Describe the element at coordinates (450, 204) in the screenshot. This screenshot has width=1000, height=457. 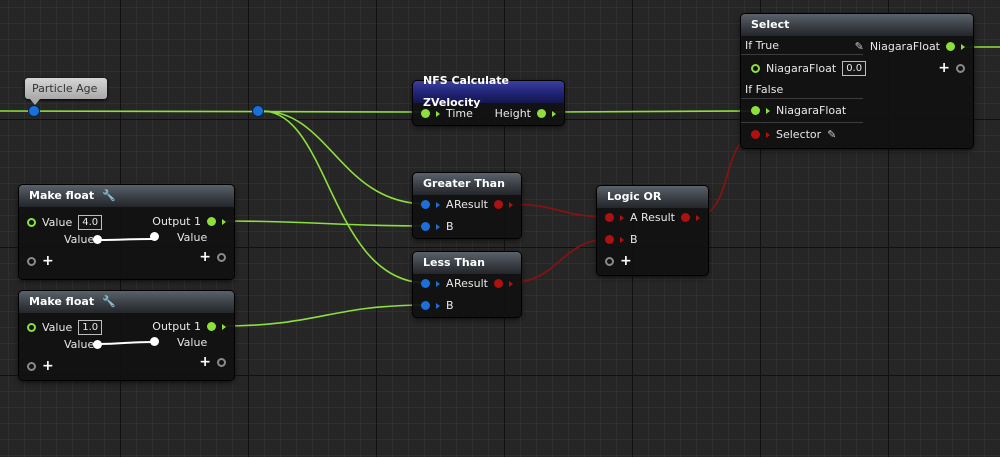
I see `a-label: A` at that location.